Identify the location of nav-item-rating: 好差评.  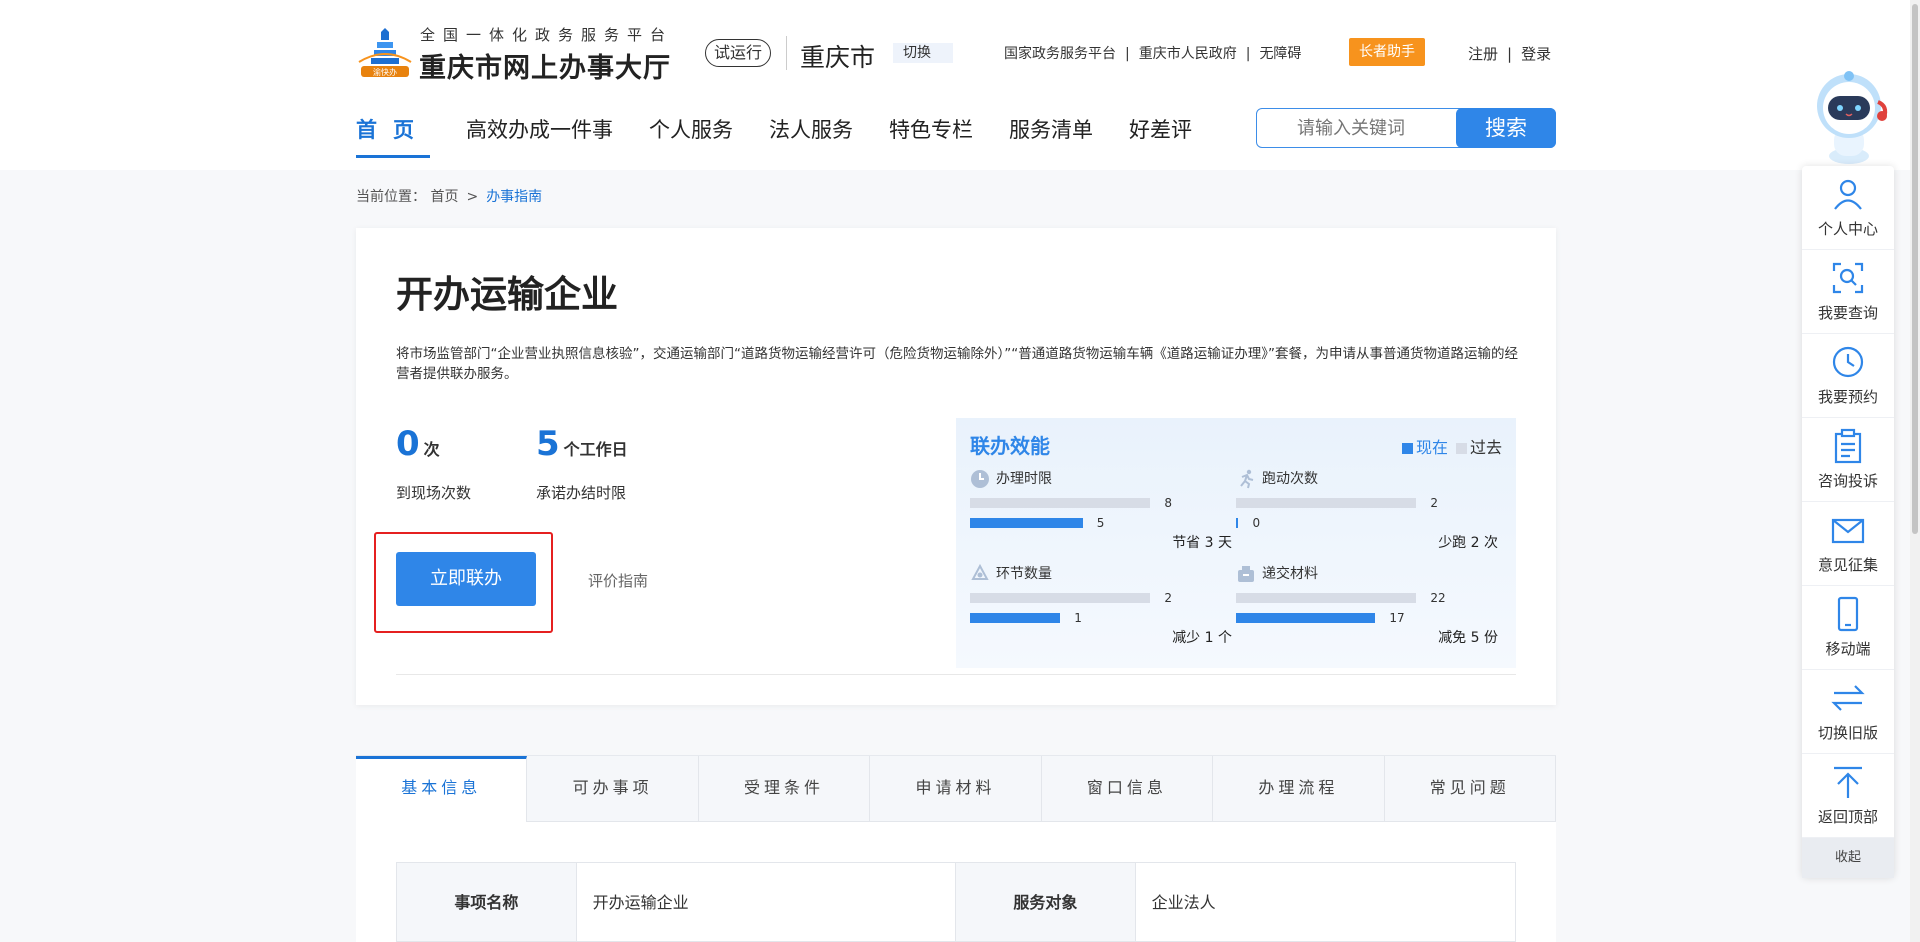
(1160, 136).